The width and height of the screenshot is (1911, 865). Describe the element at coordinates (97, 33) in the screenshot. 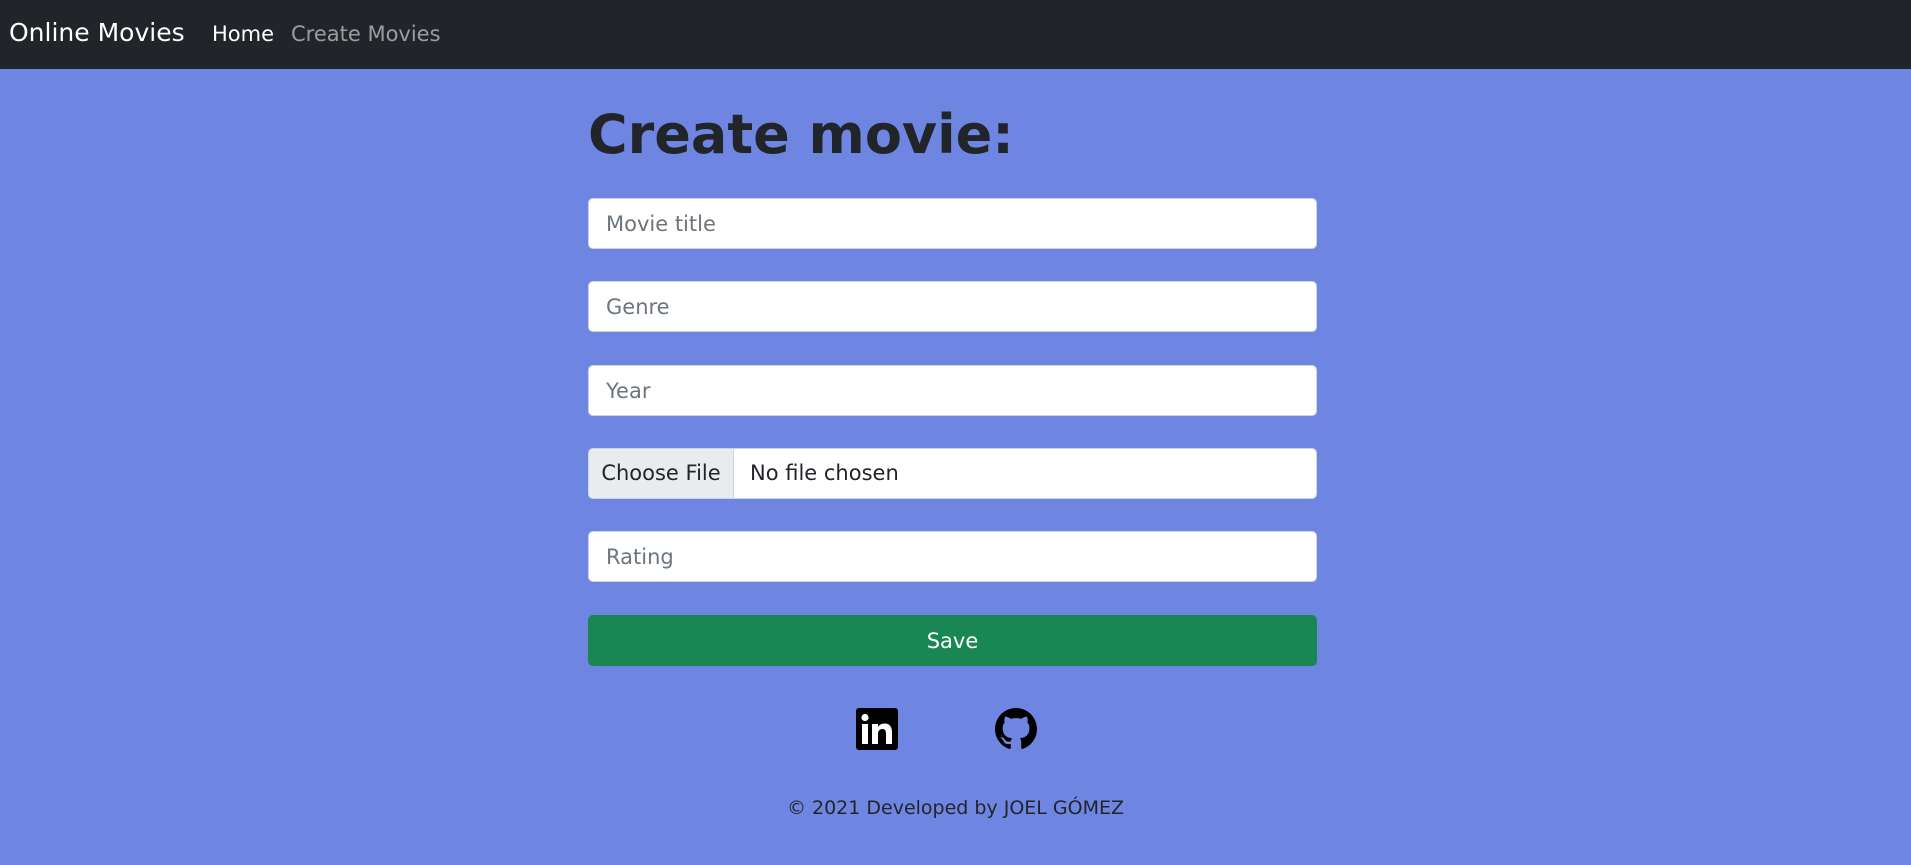

I see `brand-link: Online Movies` at that location.